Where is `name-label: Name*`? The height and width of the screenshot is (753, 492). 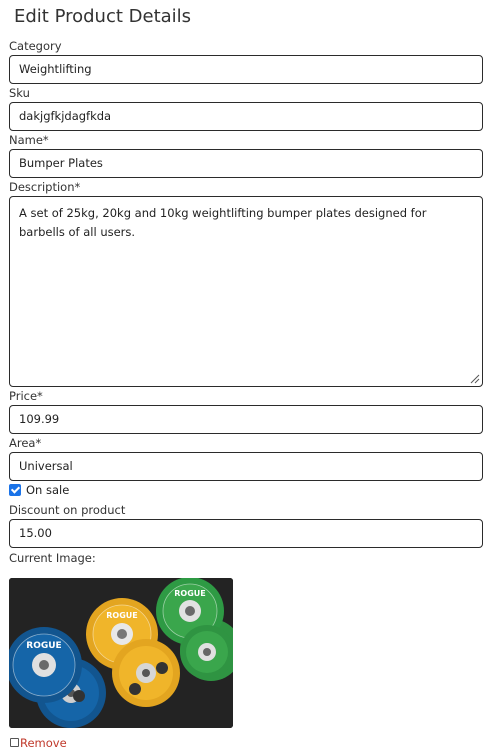
name-label: Name* is located at coordinates (29, 140).